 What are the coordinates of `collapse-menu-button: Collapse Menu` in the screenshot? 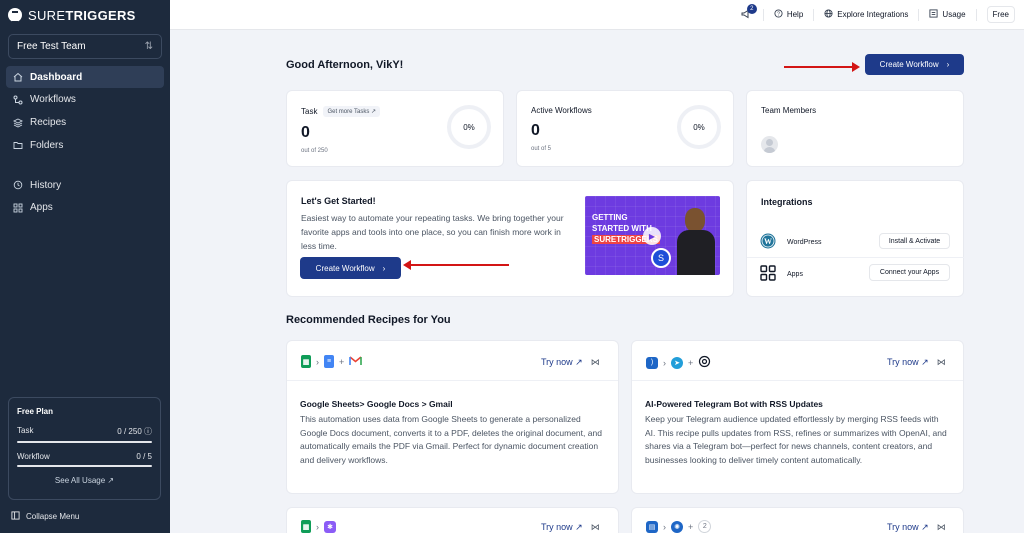 It's located at (45, 516).